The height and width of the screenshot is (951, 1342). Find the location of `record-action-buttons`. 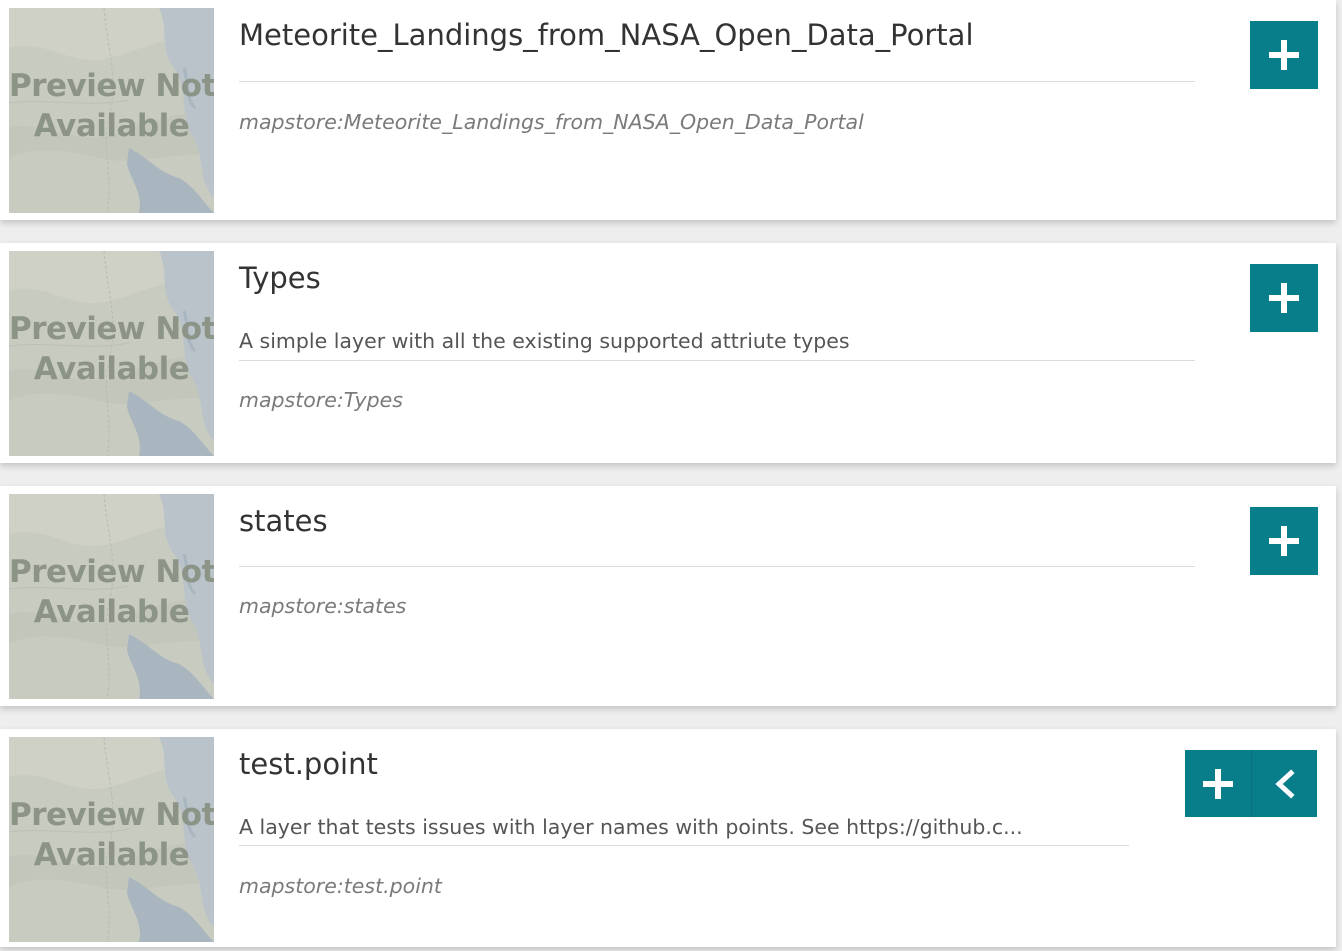

record-action-buttons is located at coordinates (1251, 783).